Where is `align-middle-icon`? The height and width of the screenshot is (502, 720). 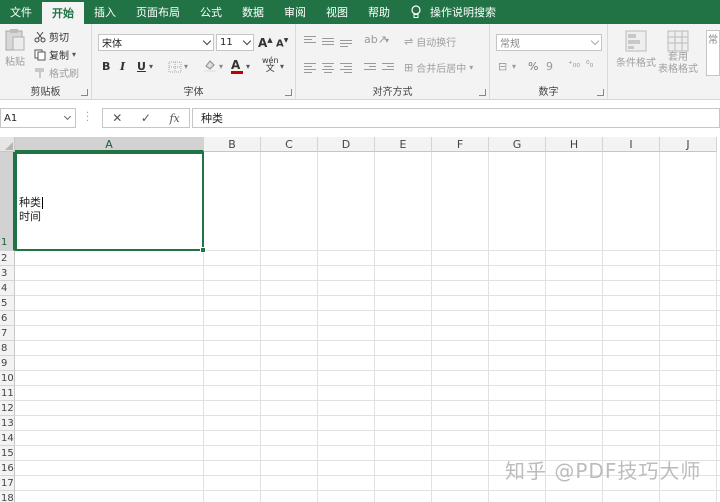
align-middle-icon is located at coordinates (328, 41).